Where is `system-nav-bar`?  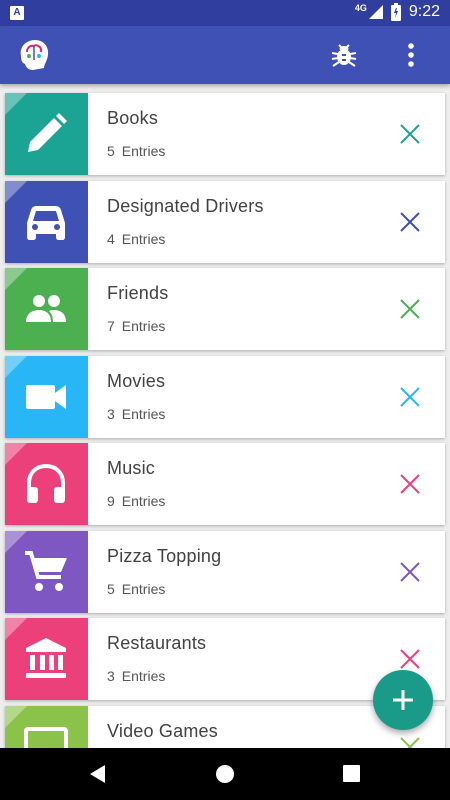 system-nav-bar is located at coordinates (225, 774).